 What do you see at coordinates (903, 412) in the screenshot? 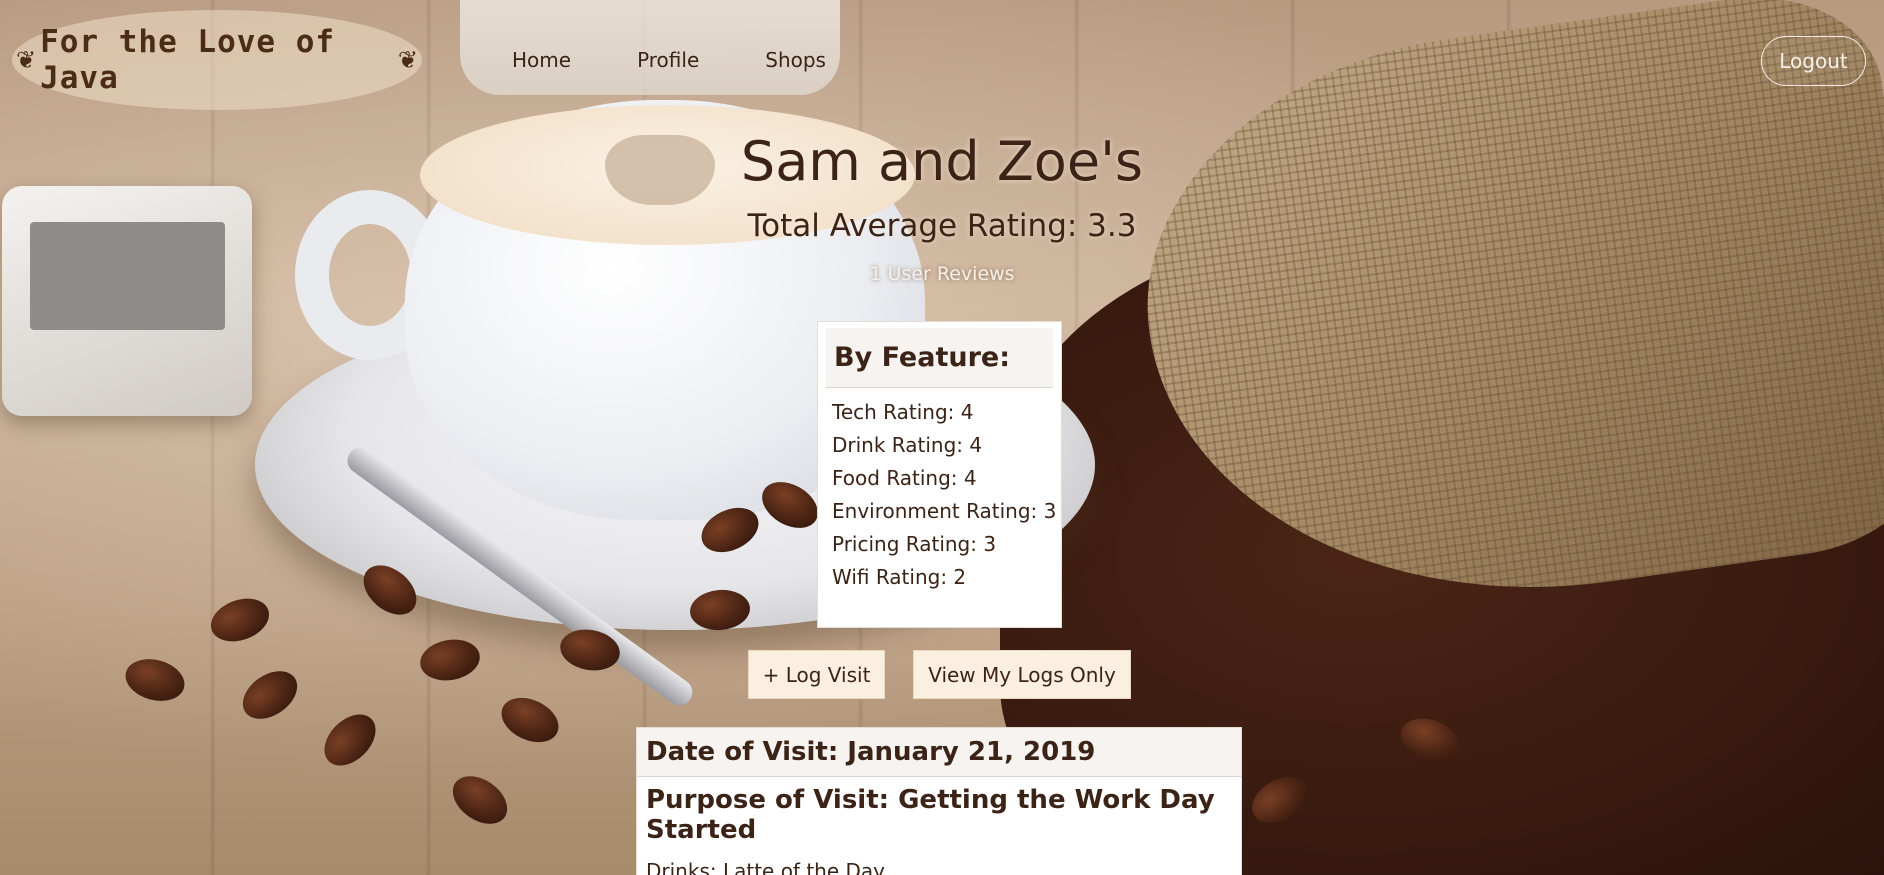
I see `tech-rating: Tech Rating: 4` at bounding box center [903, 412].